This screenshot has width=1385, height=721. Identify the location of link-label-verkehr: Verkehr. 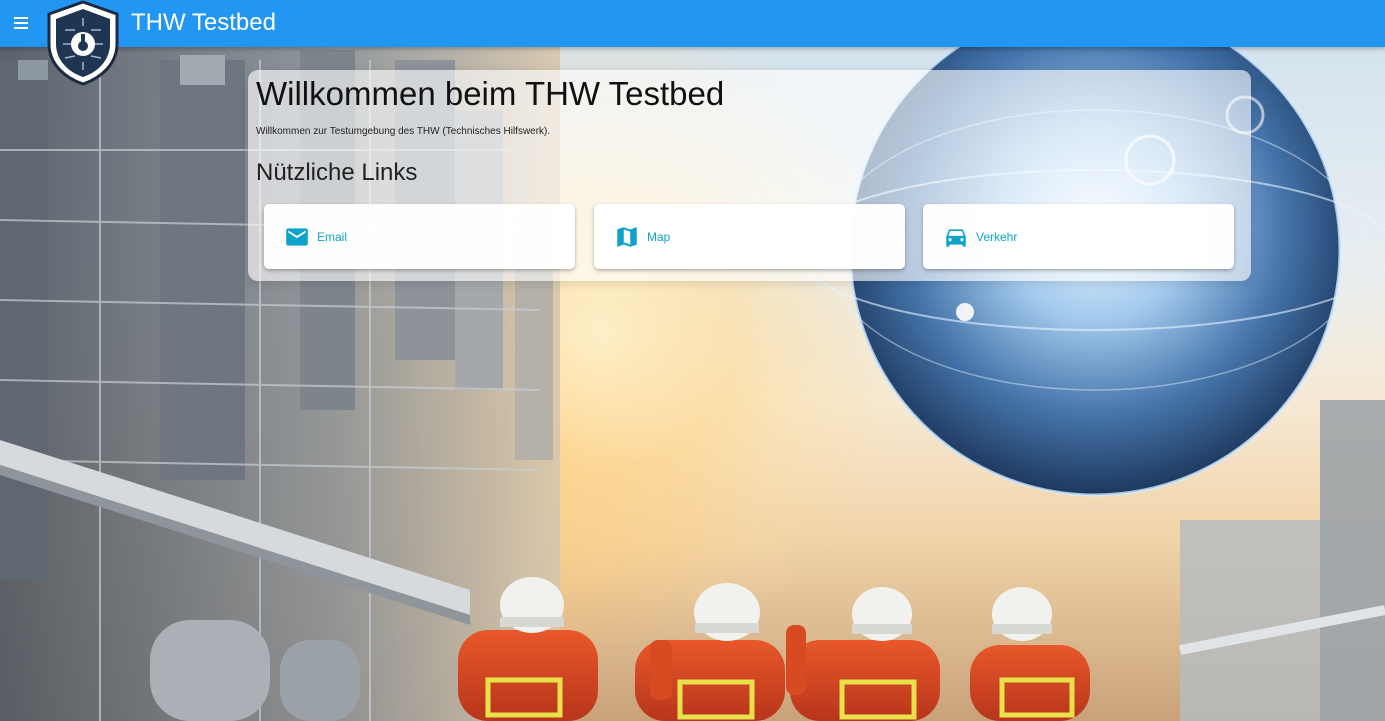
(997, 237).